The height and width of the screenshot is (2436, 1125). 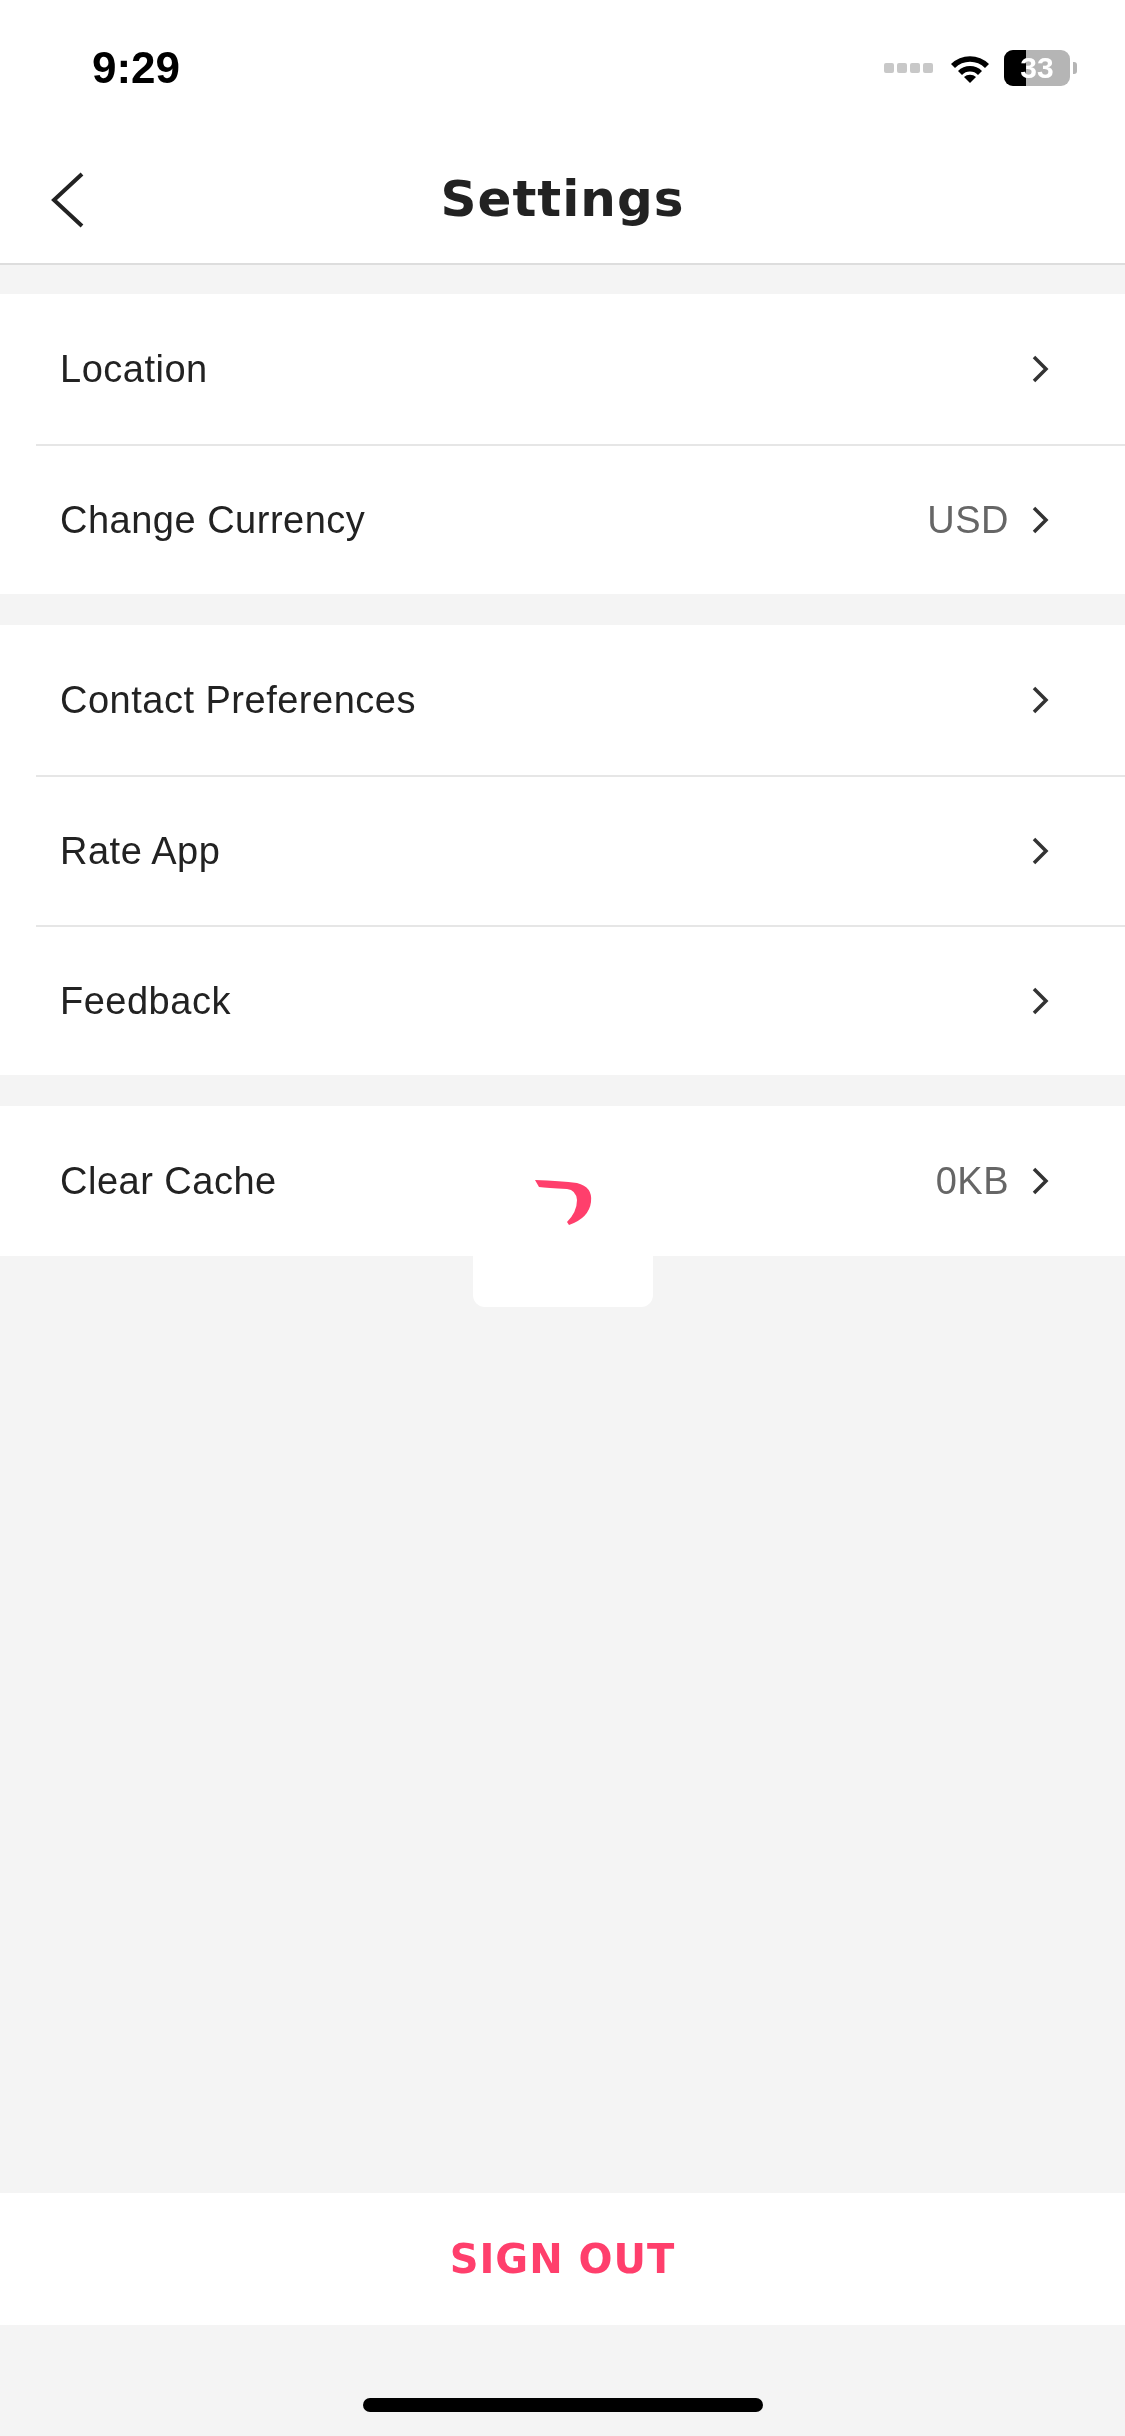 What do you see at coordinates (910, 67) in the screenshot?
I see `signal-icon` at bounding box center [910, 67].